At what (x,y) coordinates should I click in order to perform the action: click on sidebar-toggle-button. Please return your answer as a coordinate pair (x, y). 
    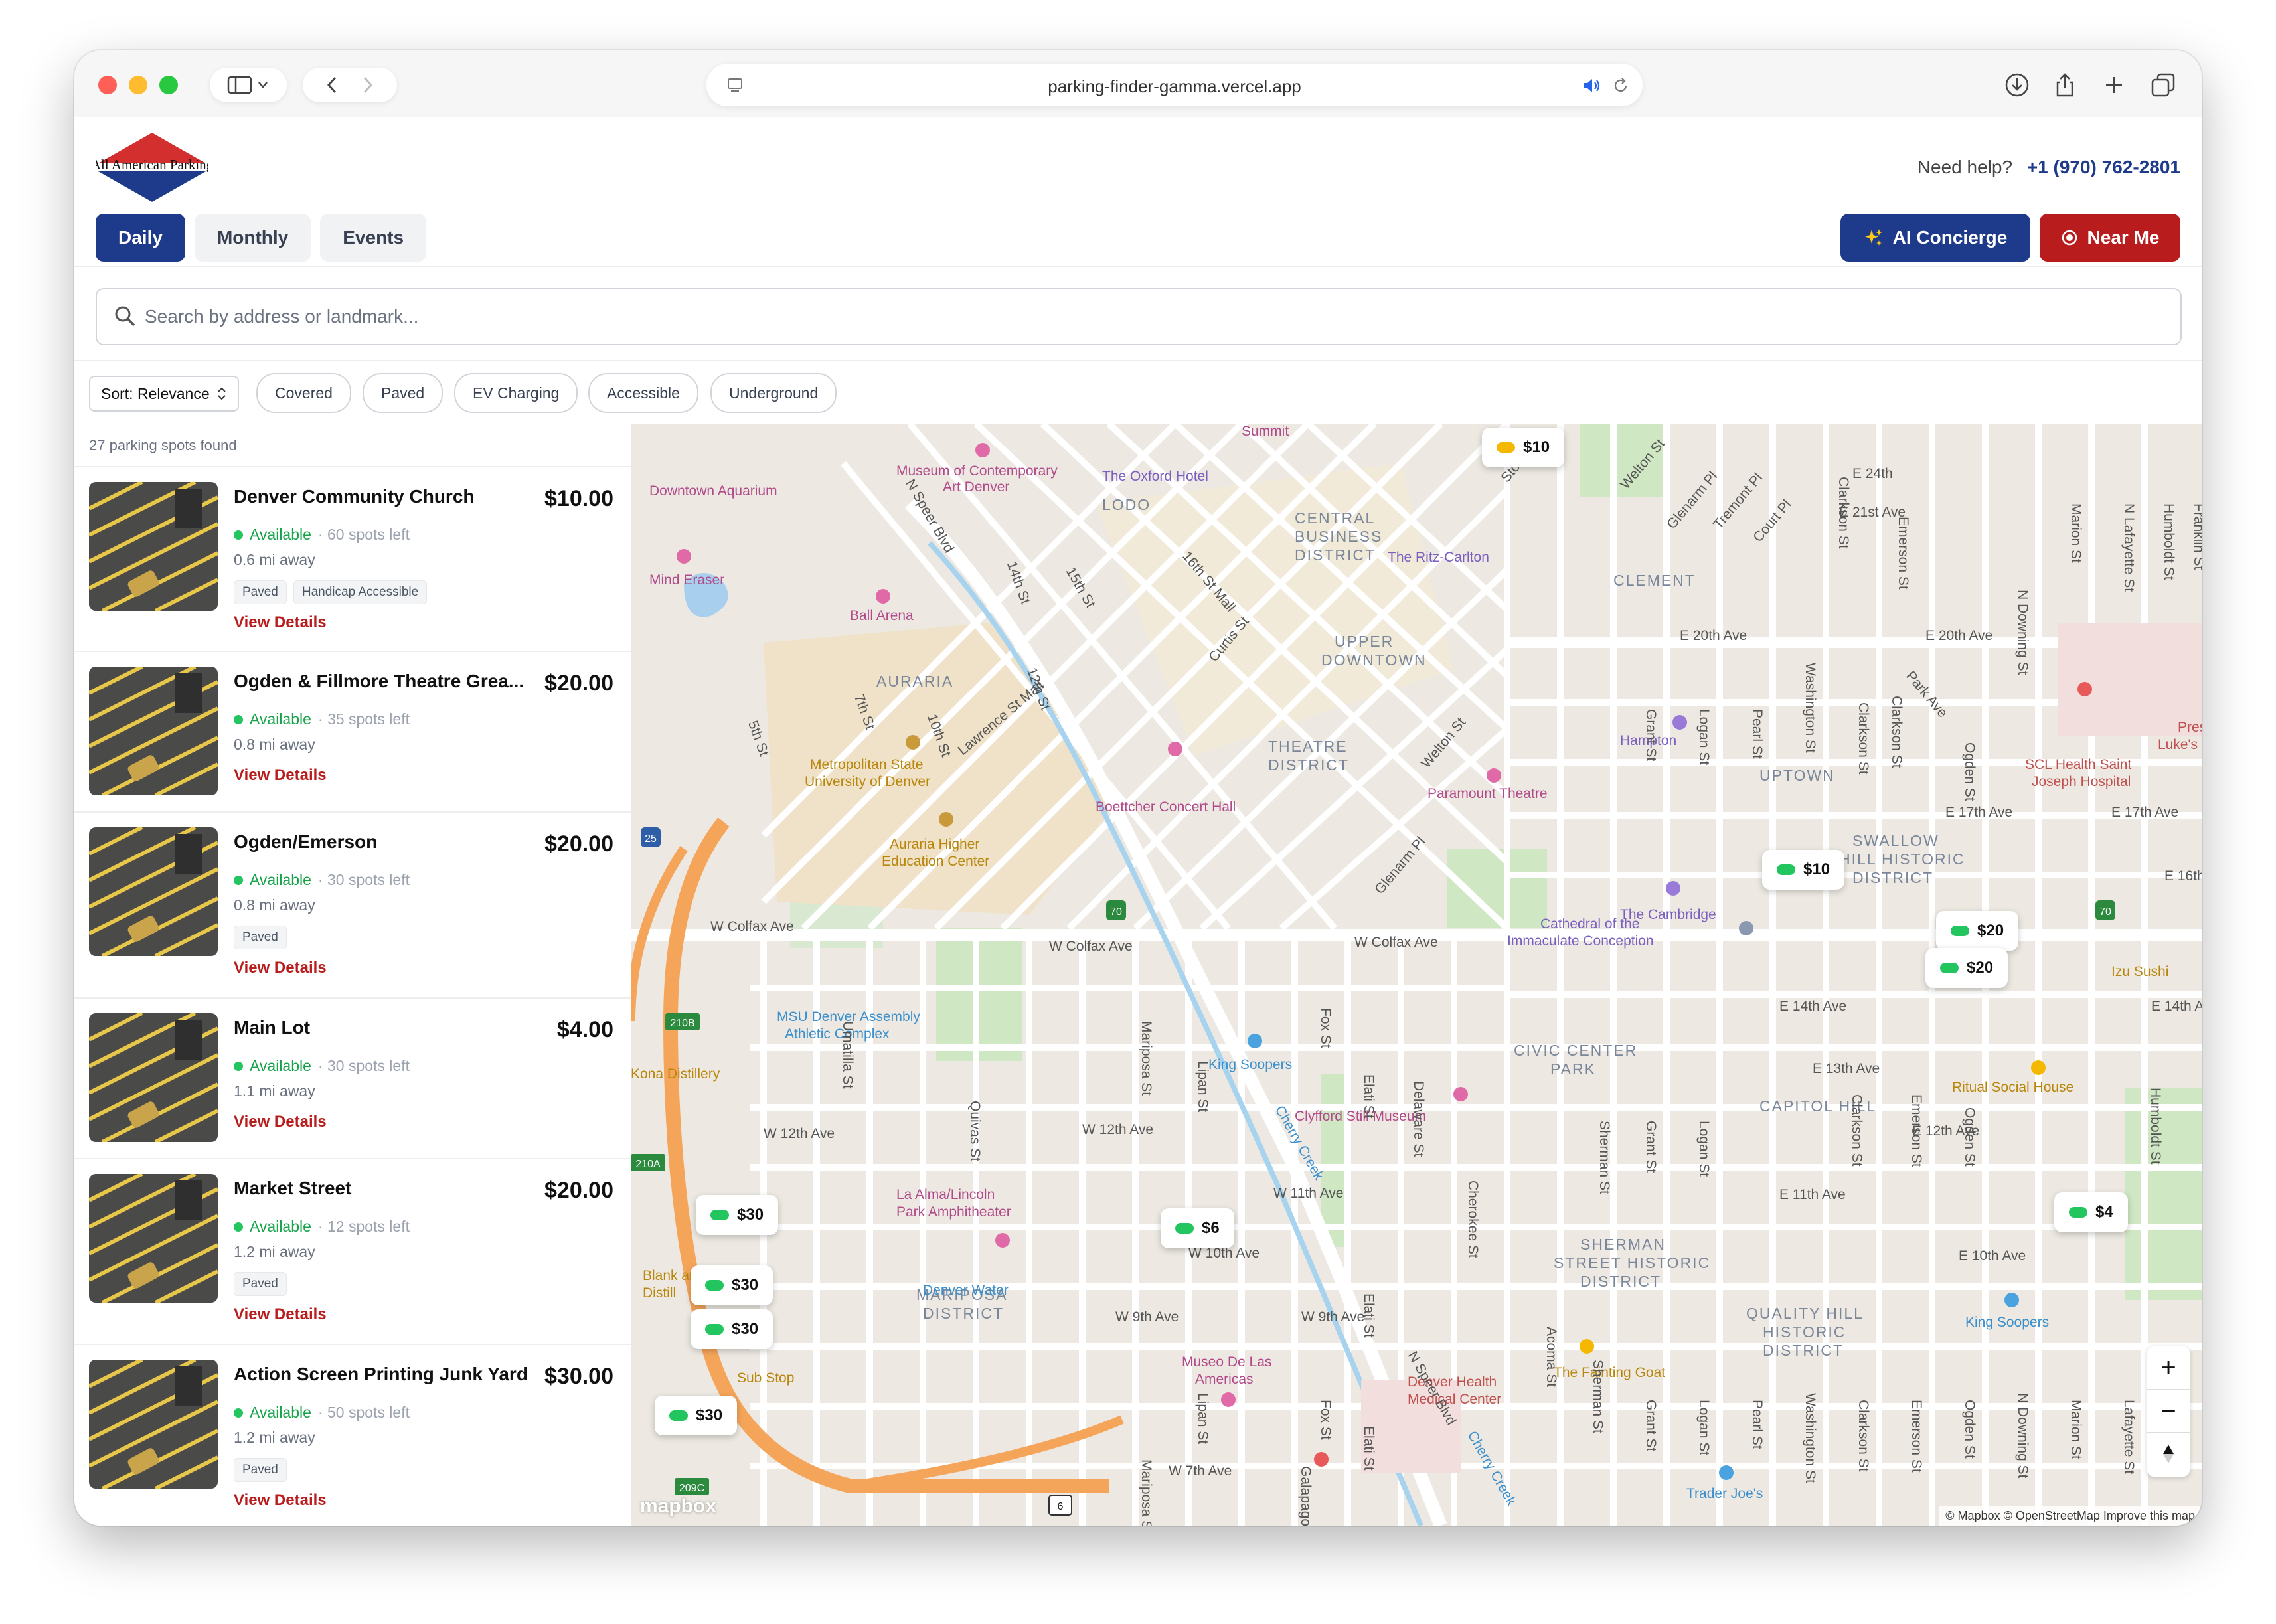
    Looking at the image, I should click on (249, 85).